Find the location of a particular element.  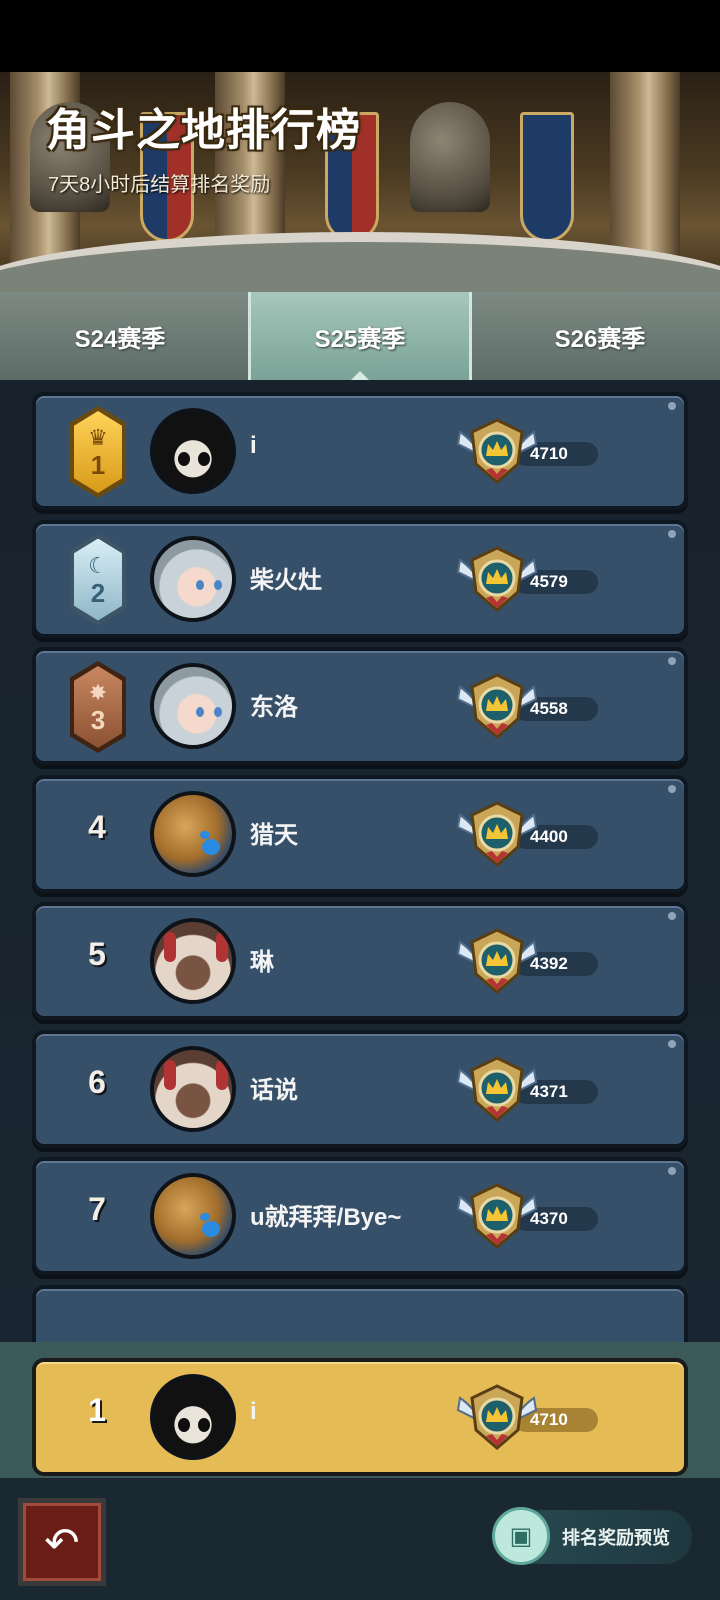

player-name: 猎天 is located at coordinates (274, 835).